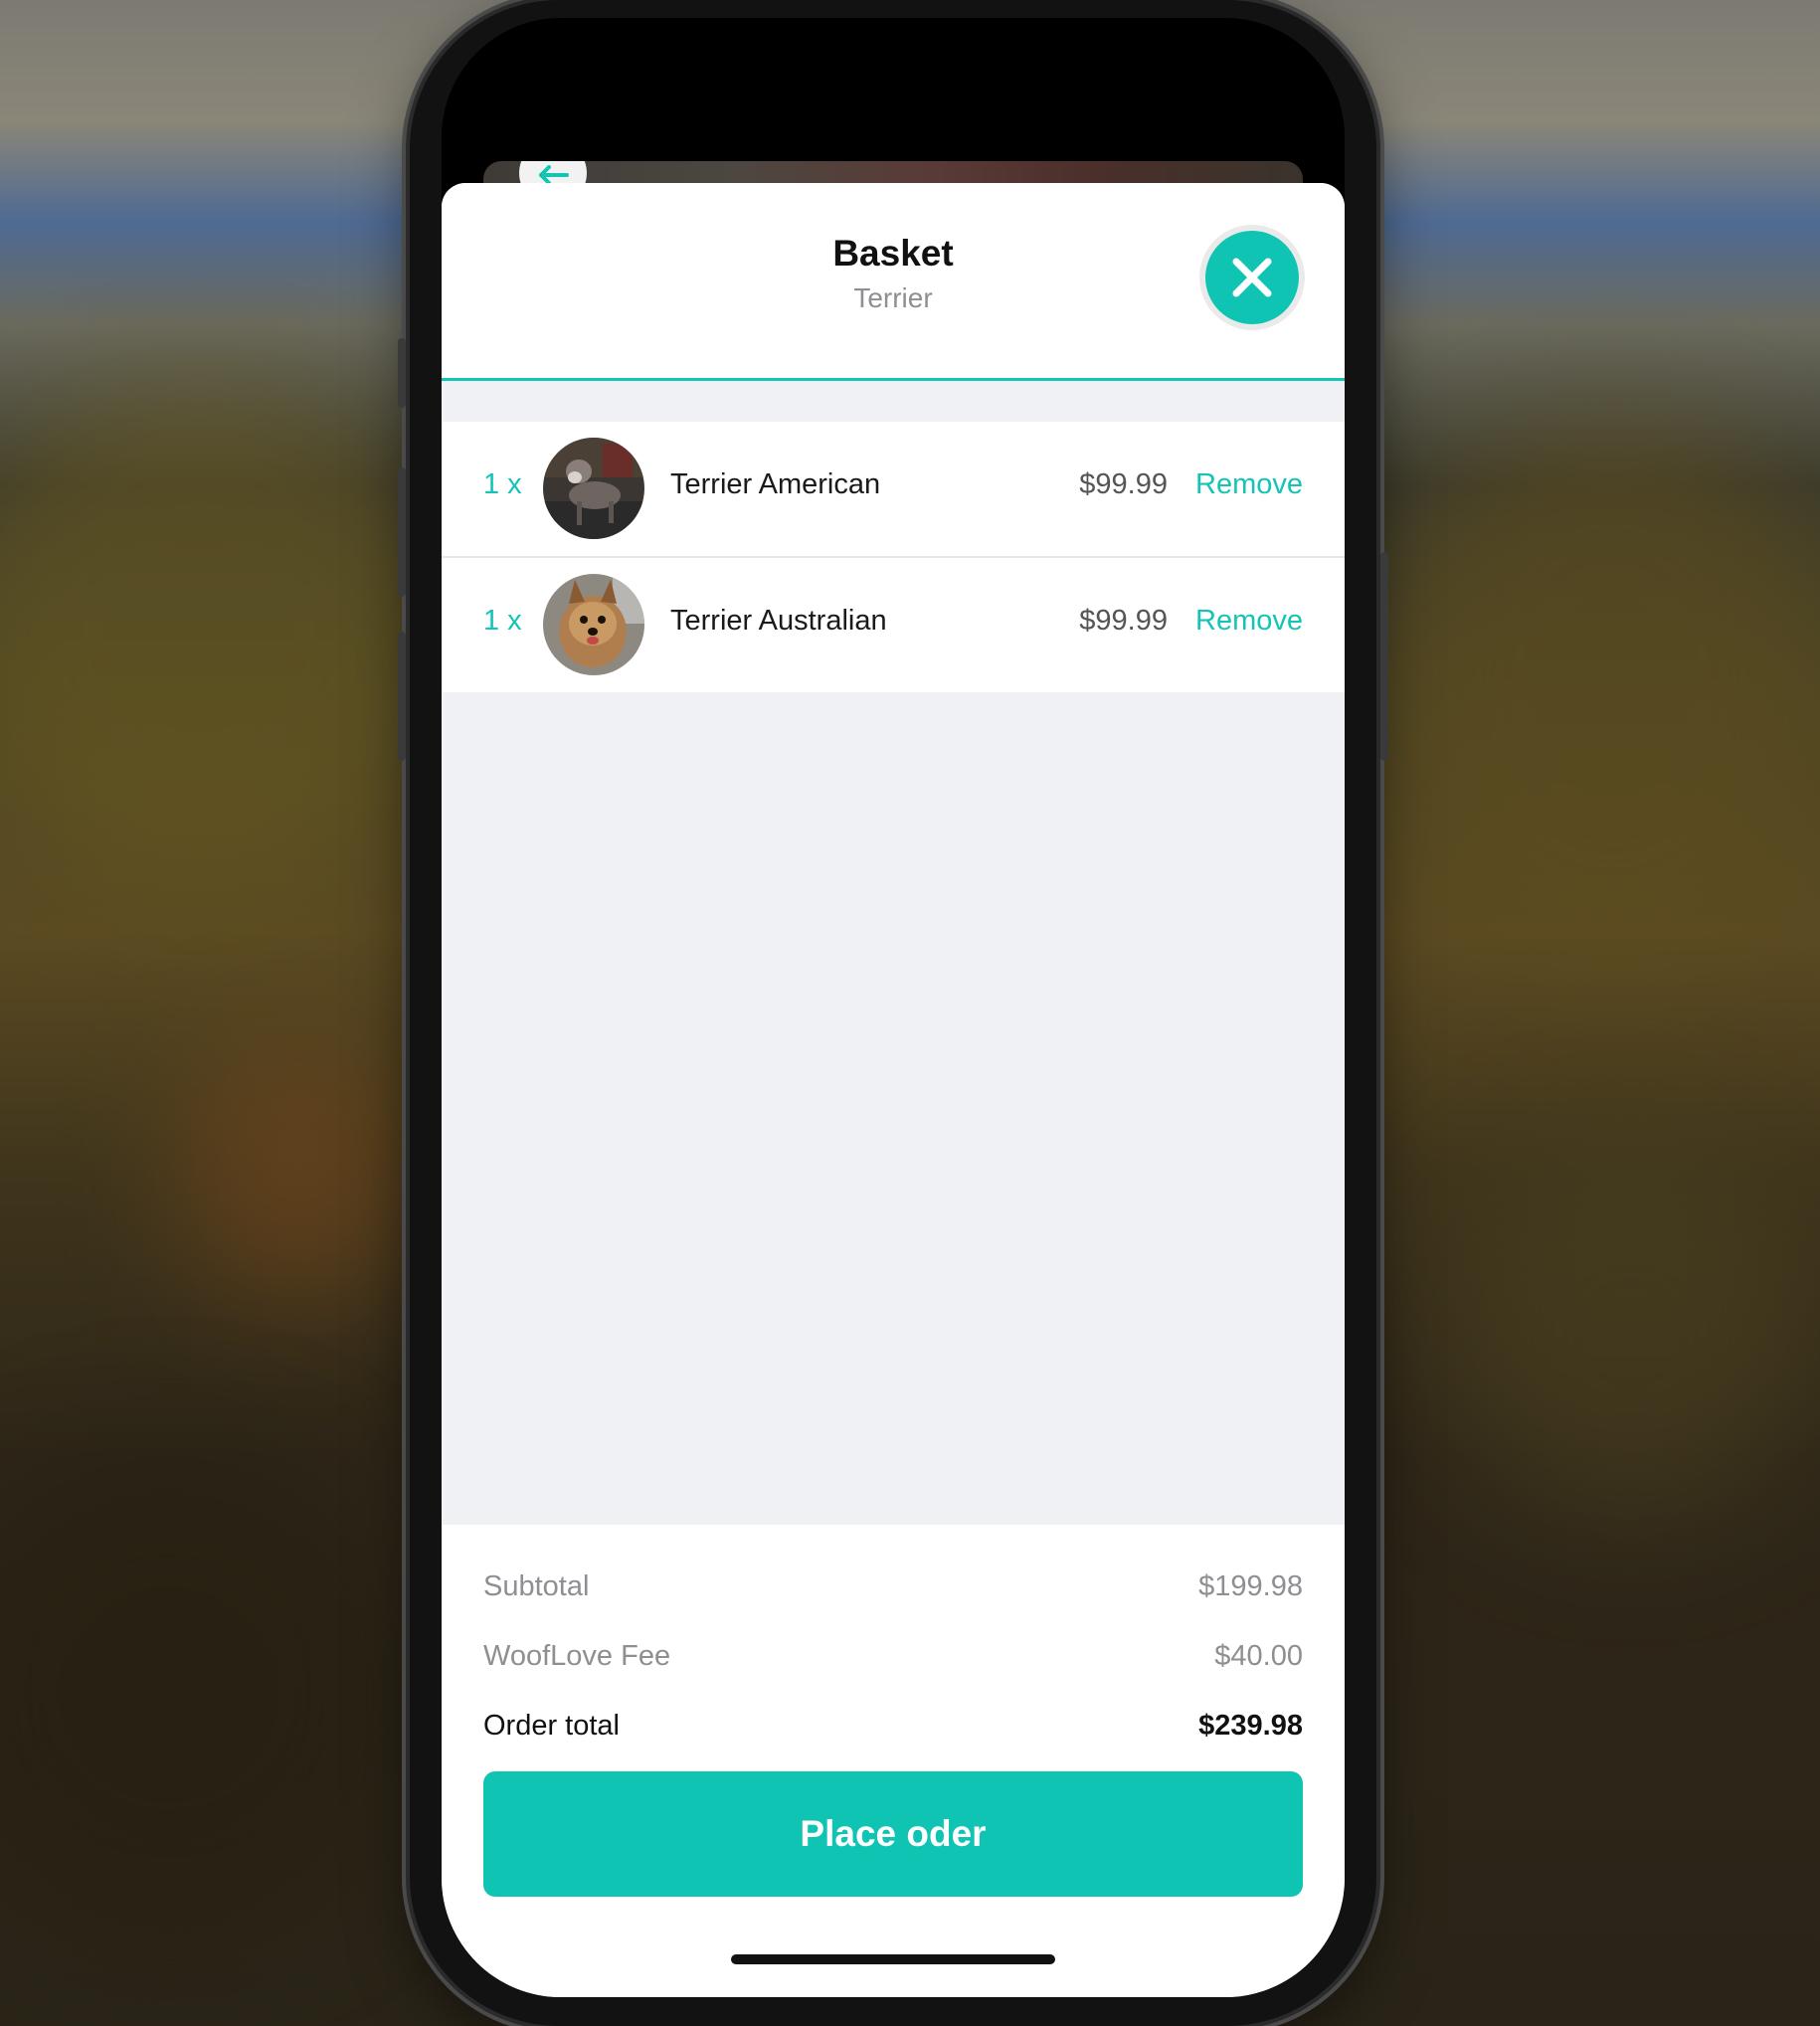 Image resolution: width=1820 pixels, height=2026 pixels. I want to click on home-indicator, so click(893, 1959).